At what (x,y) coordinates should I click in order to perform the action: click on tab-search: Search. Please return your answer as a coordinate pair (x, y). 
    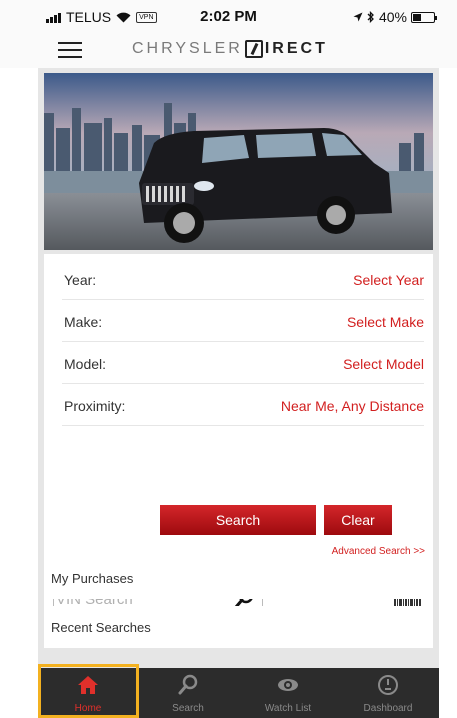
    Looking at the image, I should click on (188, 693).